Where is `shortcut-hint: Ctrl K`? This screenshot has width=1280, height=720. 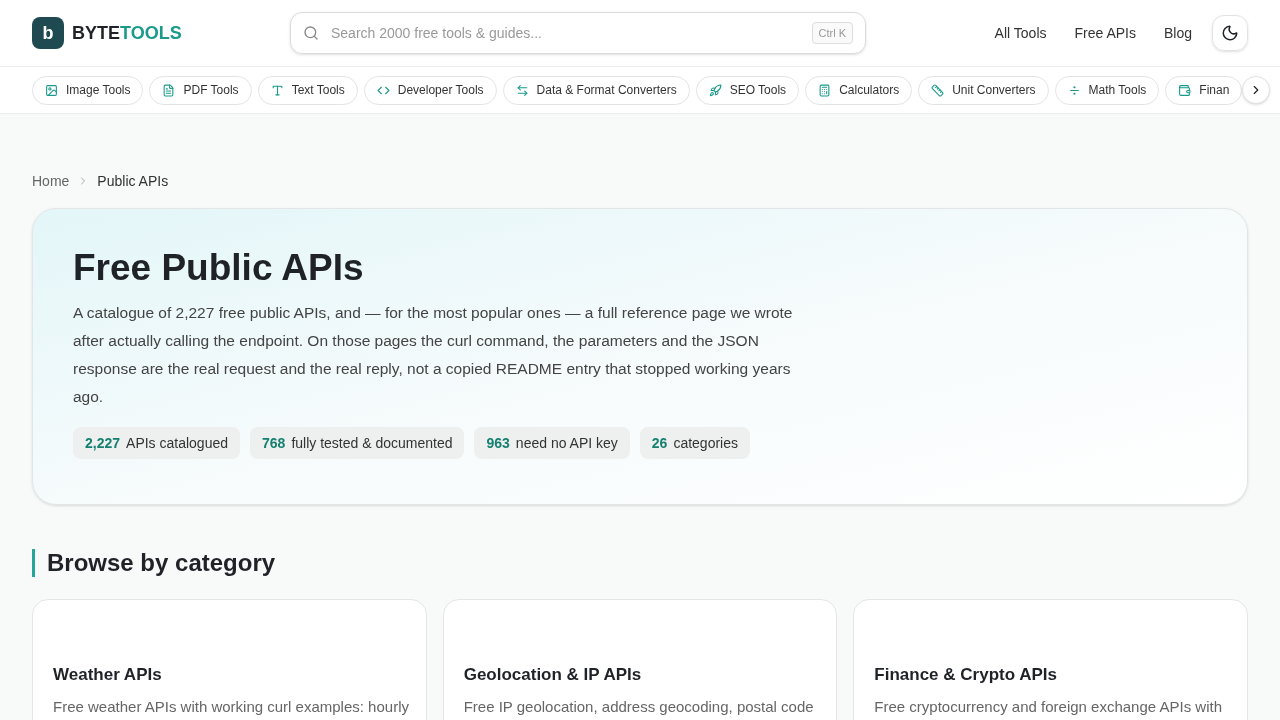
shortcut-hint: Ctrl K is located at coordinates (832, 33).